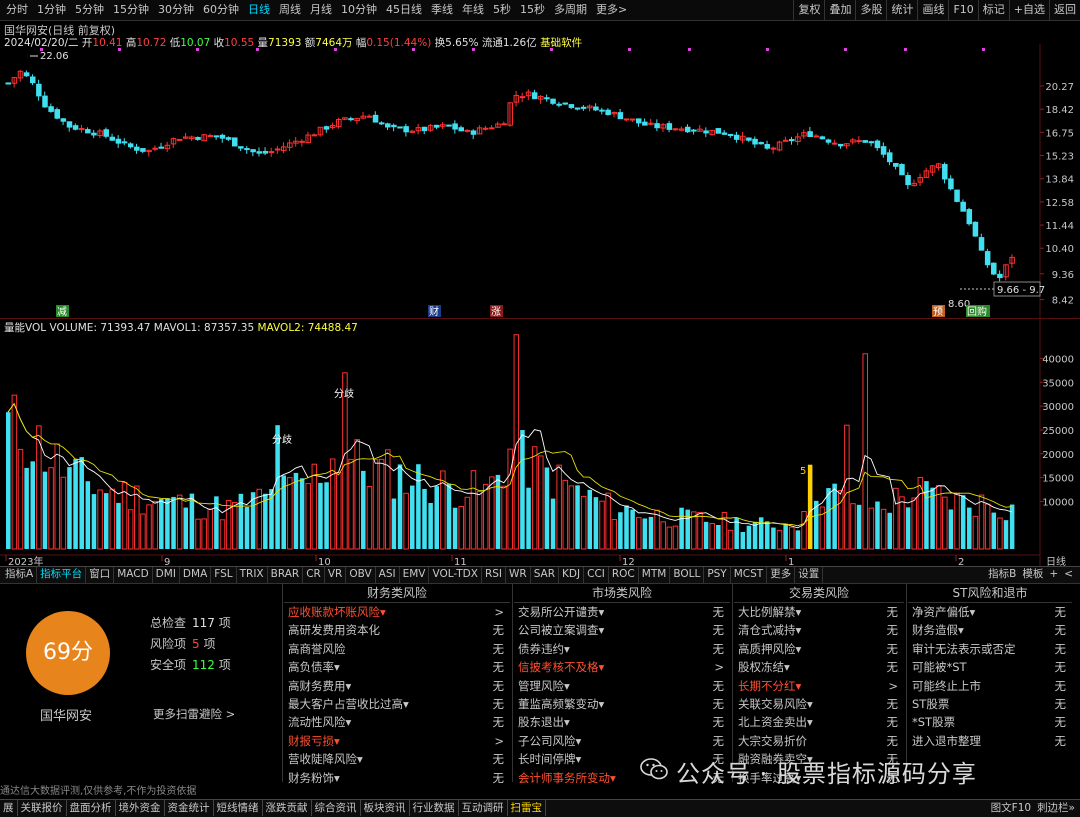 This screenshot has height=817, width=1080. I want to click on tool-button: 统计, so click(901, 10).